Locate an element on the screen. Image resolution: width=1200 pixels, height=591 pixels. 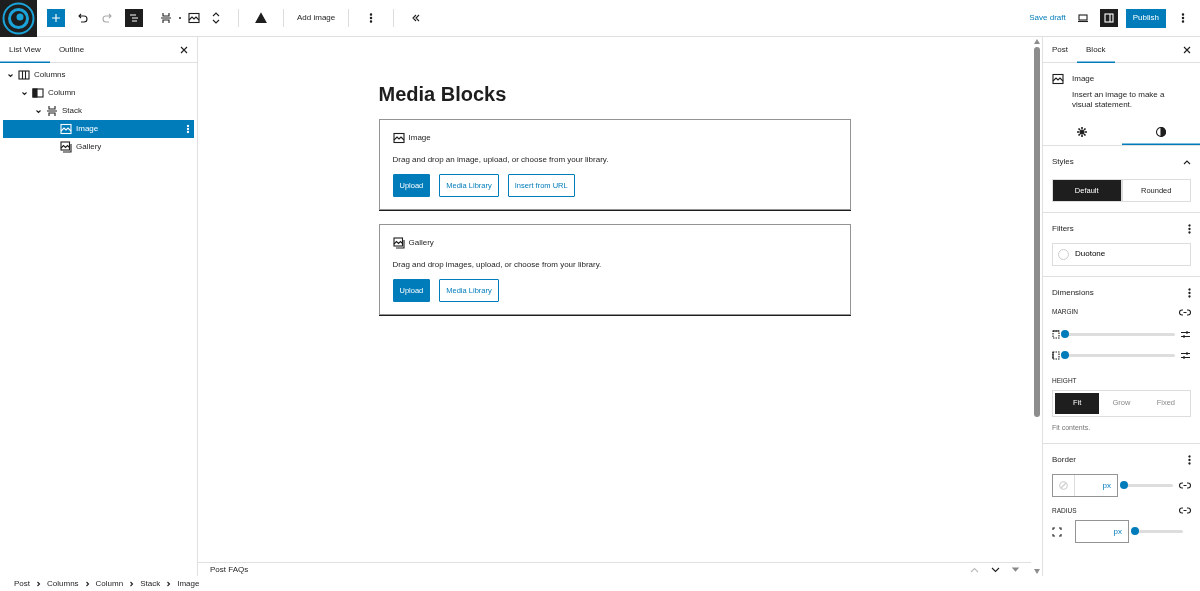
columns-icon is located at coordinates (24, 75).